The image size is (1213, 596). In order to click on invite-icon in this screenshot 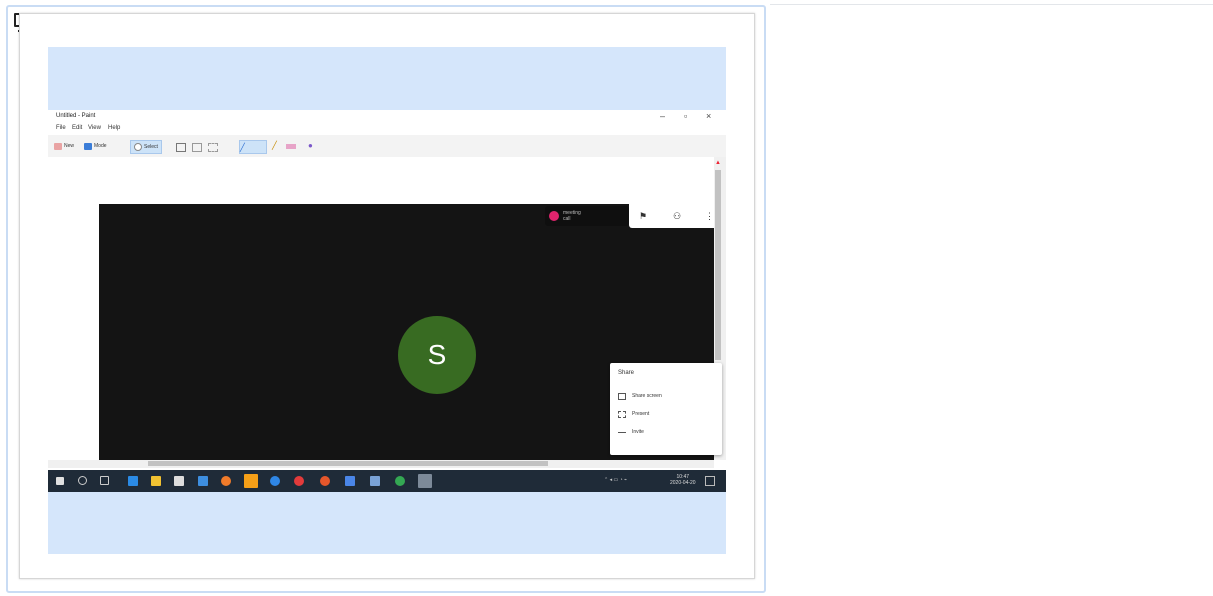, I will do `click(622, 433)`.